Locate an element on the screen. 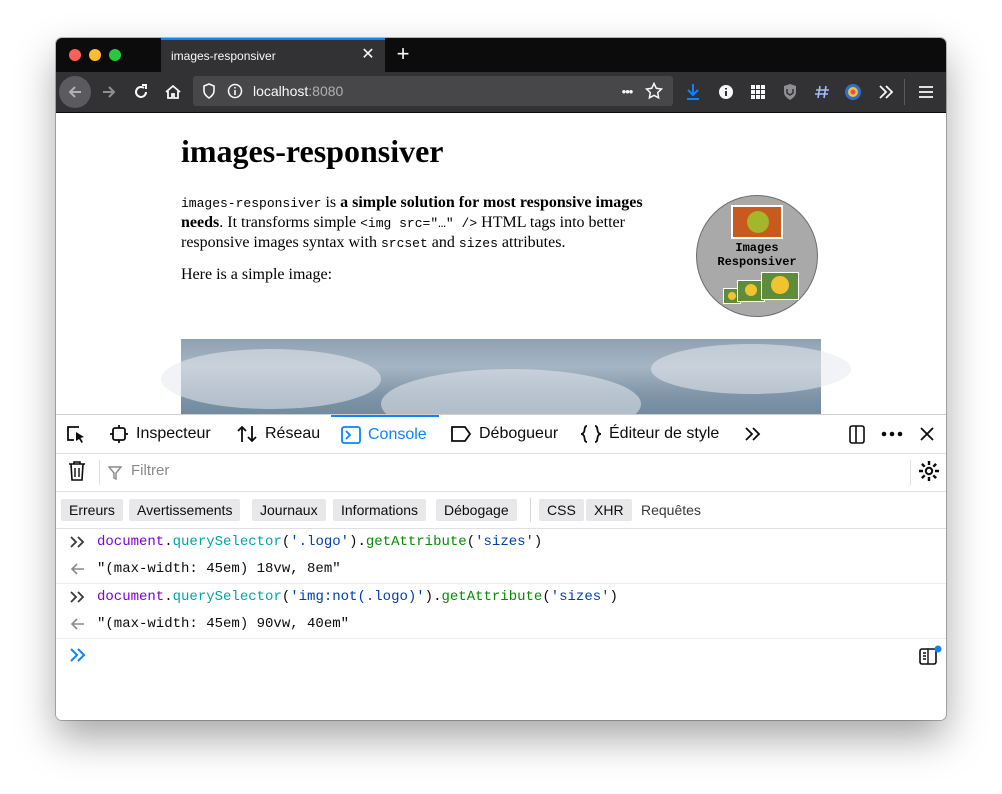  forward-arrow-icon is located at coordinates (109, 92).